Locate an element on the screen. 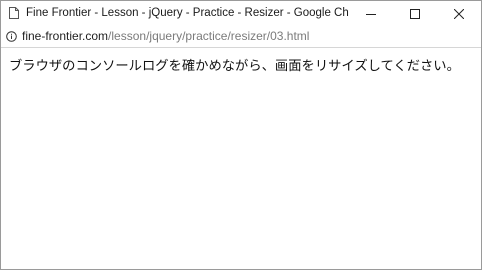  url-path: /lesson/jquery/practice/resizer/03.html is located at coordinates (209, 36).